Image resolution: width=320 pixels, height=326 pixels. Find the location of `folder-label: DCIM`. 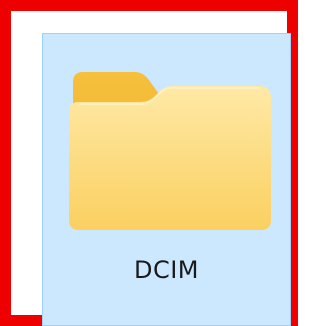

folder-label: DCIM is located at coordinates (166, 270).